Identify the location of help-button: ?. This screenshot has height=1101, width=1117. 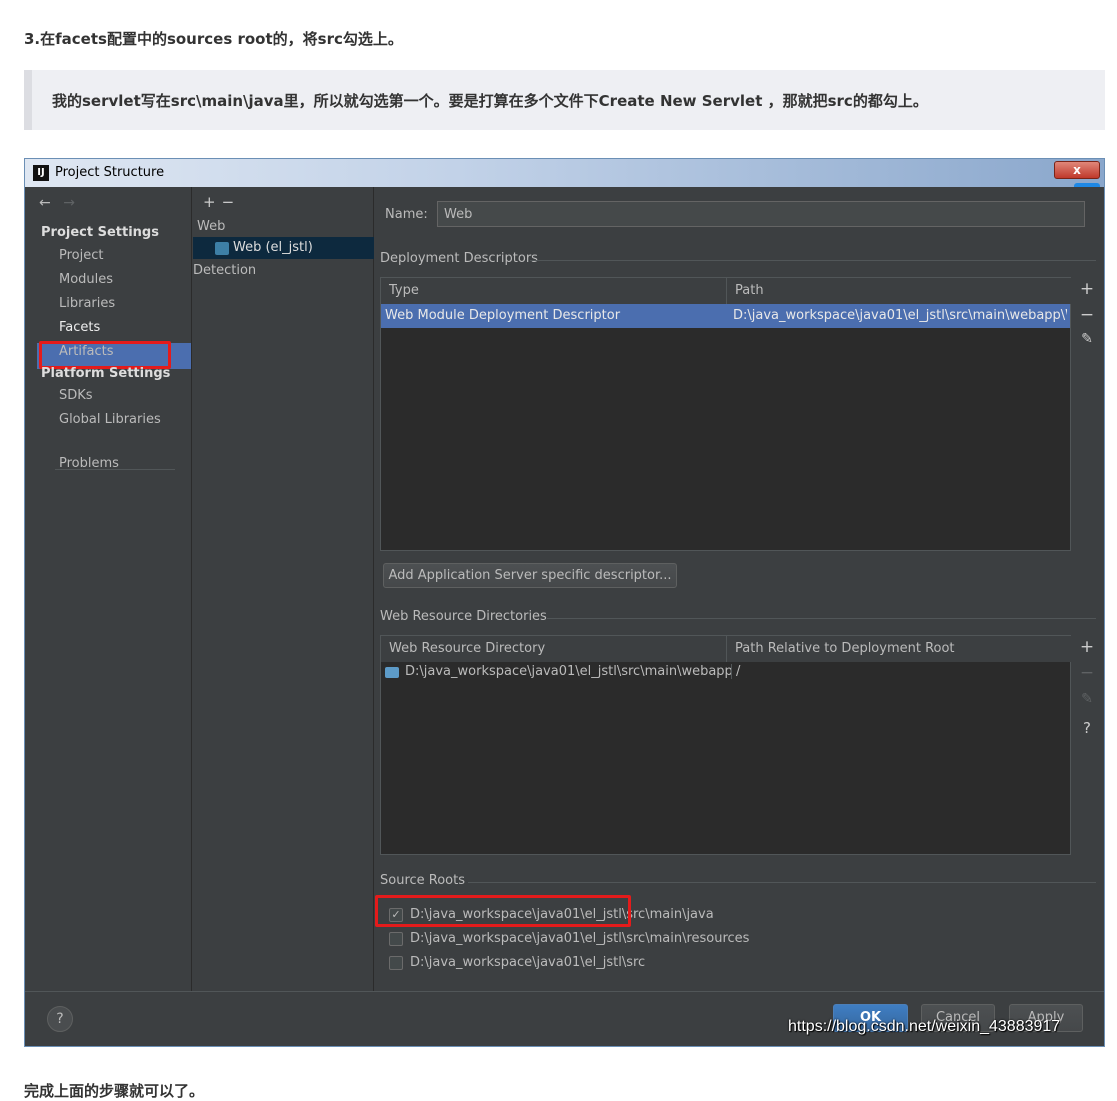
(60, 1019).